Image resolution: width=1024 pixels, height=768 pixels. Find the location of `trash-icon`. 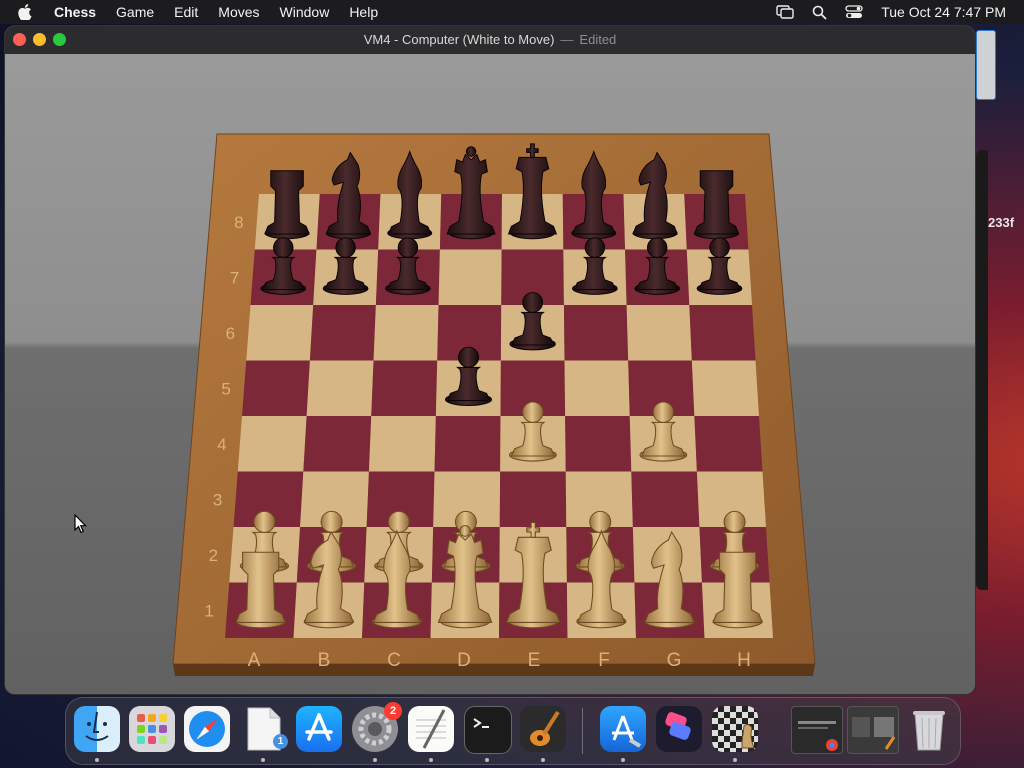

trash-icon is located at coordinates (929, 729).